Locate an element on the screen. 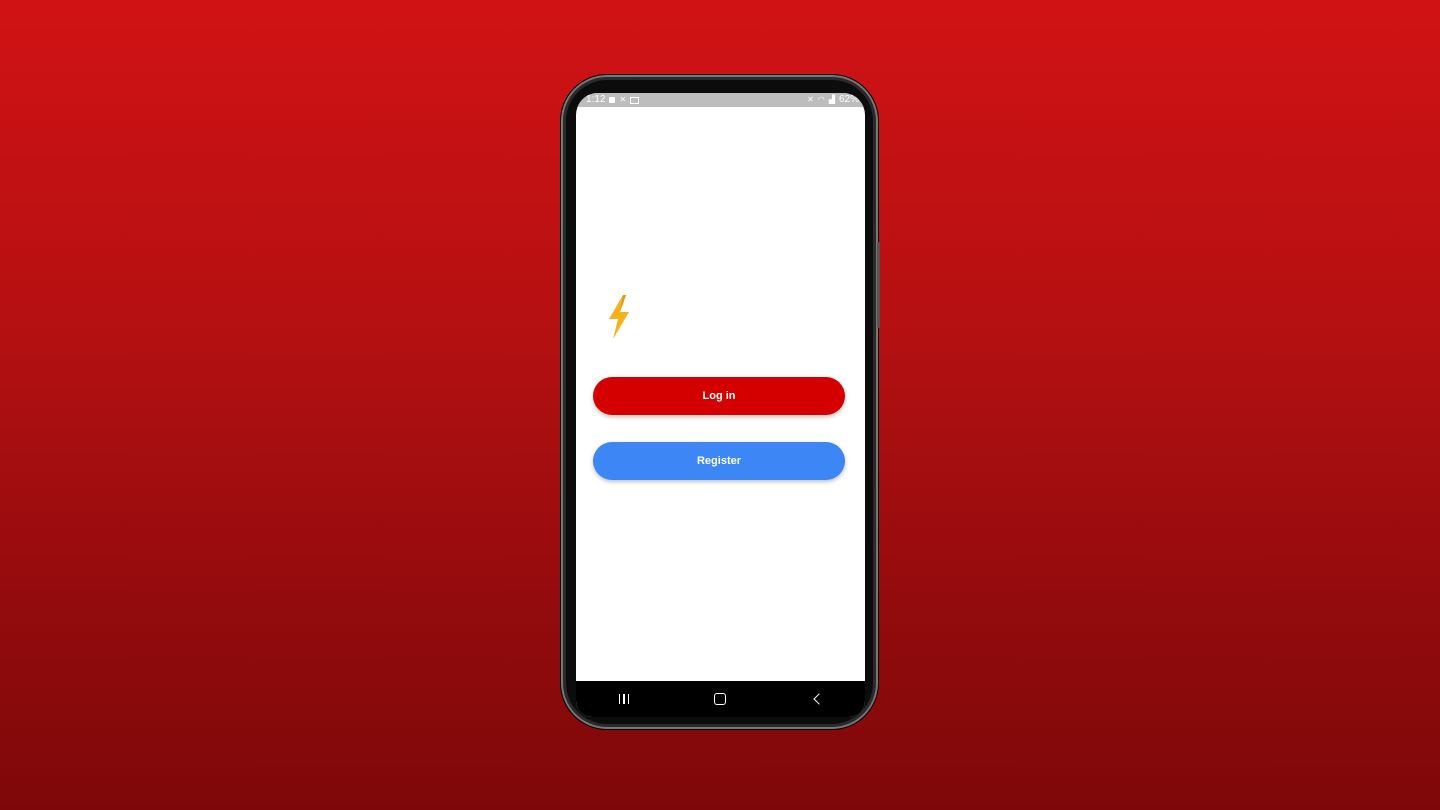  phone-side-button is located at coordinates (878, 285).